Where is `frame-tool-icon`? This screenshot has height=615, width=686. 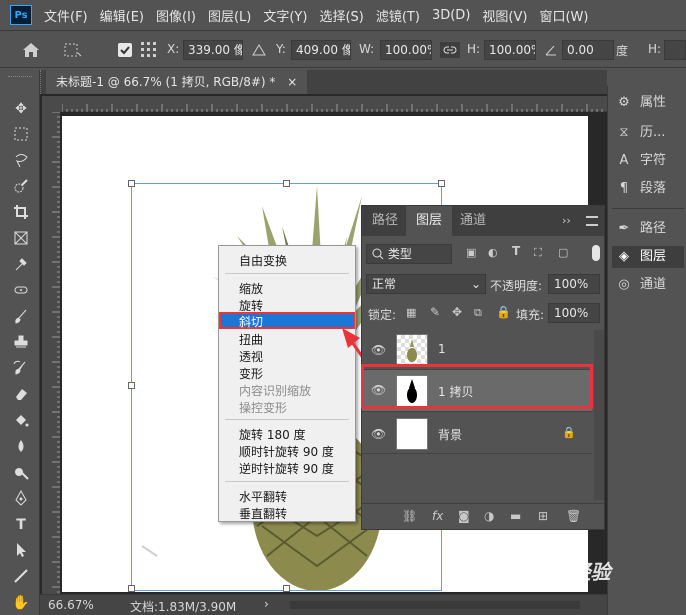
frame-tool-icon is located at coordinates (21, 239).